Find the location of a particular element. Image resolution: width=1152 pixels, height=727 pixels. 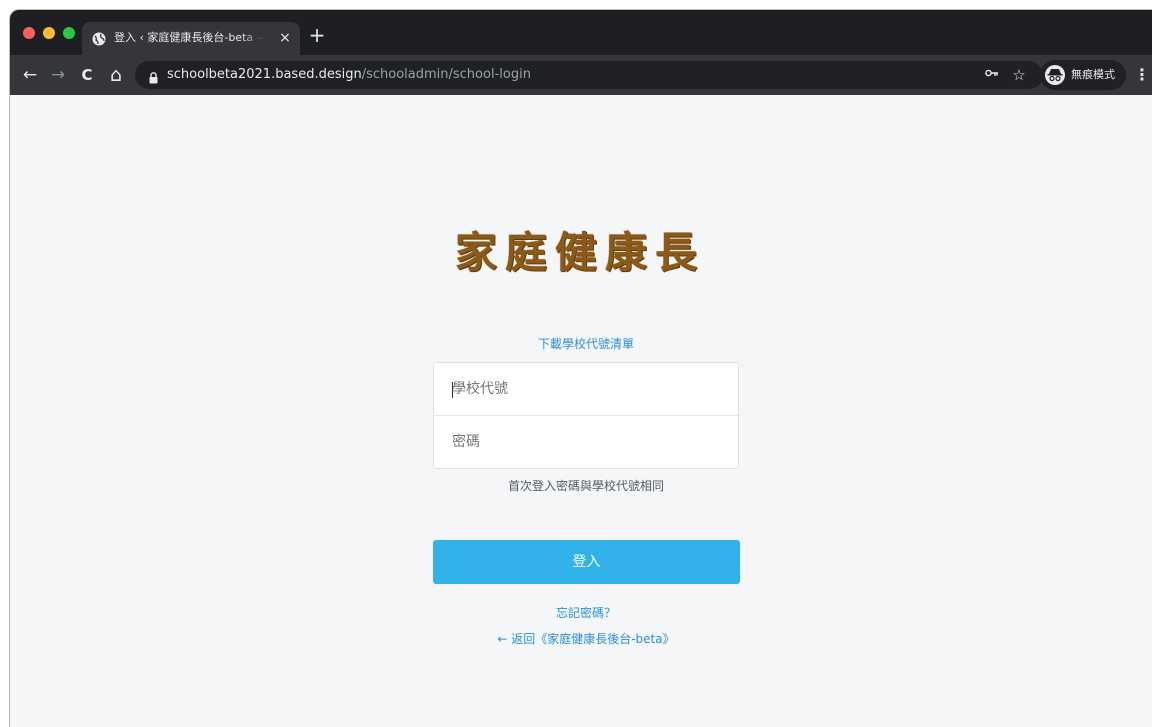

key-icon is located at coordinates (992, 75).